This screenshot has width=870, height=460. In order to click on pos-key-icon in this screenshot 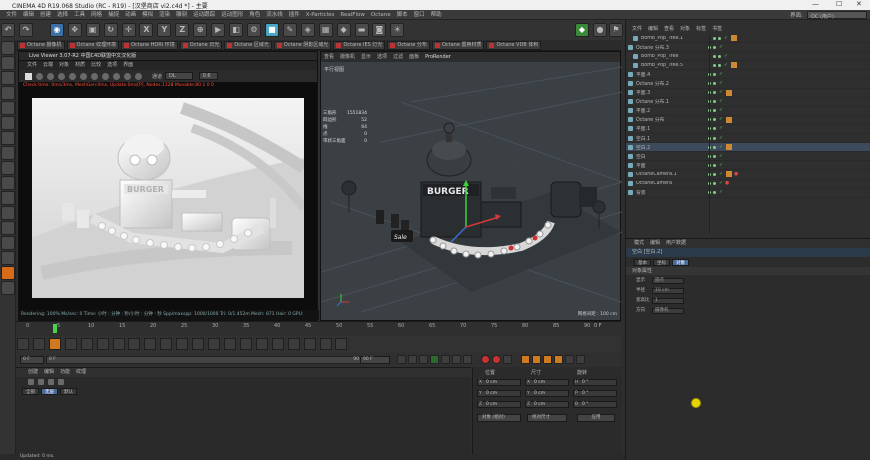, I will do `click(525, 359)`.